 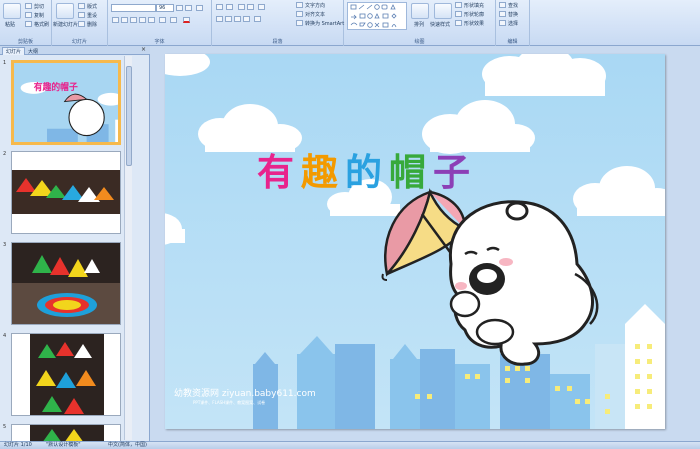 I want to click on font-group: 96 字体, so click(x=160, y=23).